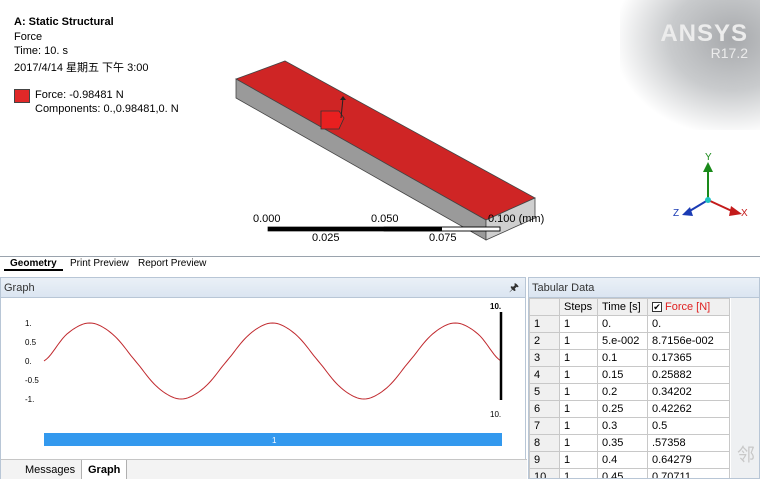  I want to click on y-tick-label: 0.5, so click(31, 342).